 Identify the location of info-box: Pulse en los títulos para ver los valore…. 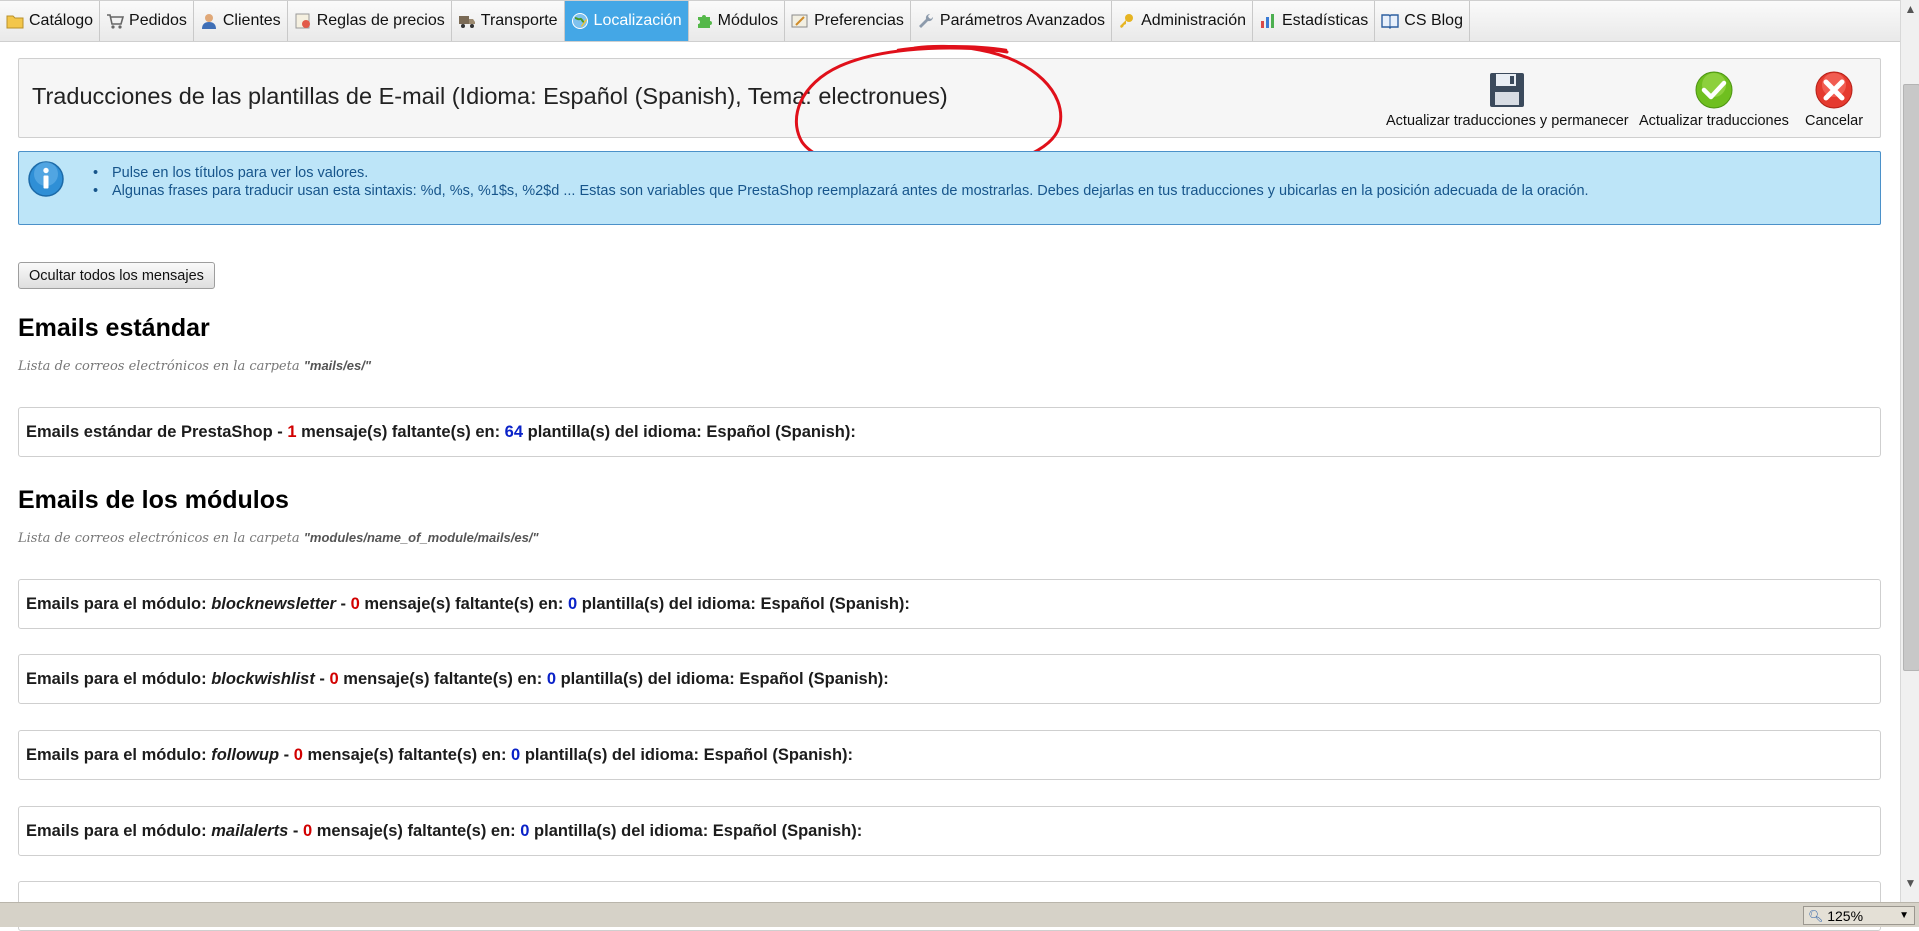
(949, 188).